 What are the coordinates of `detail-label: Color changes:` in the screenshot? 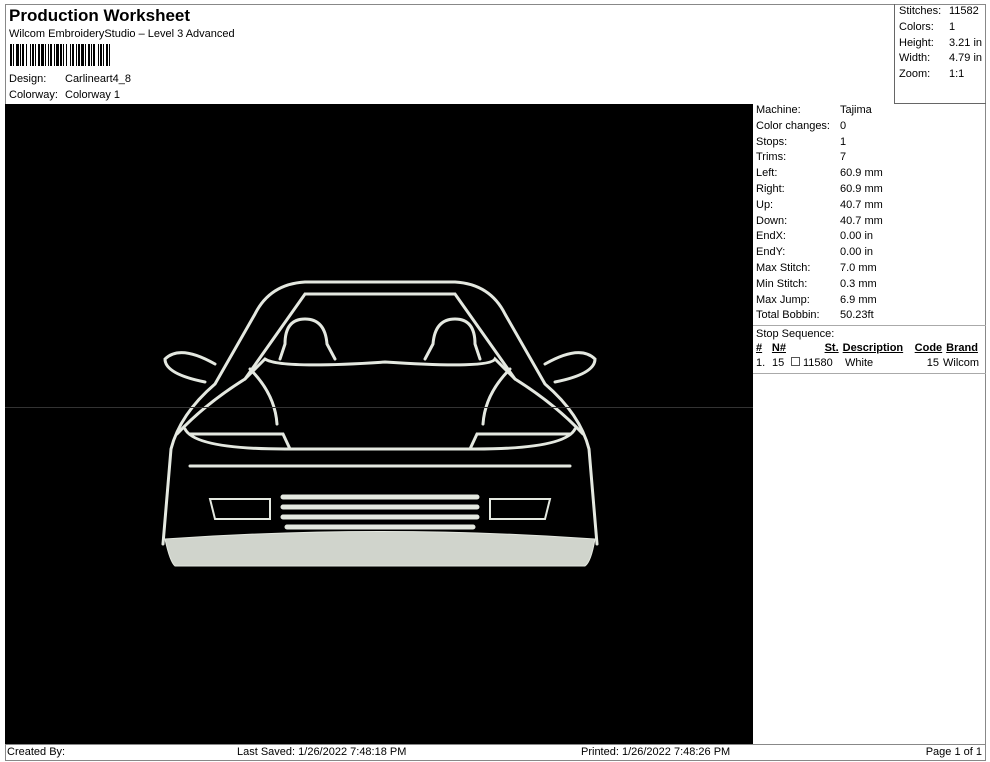 It's located at (793, 125).